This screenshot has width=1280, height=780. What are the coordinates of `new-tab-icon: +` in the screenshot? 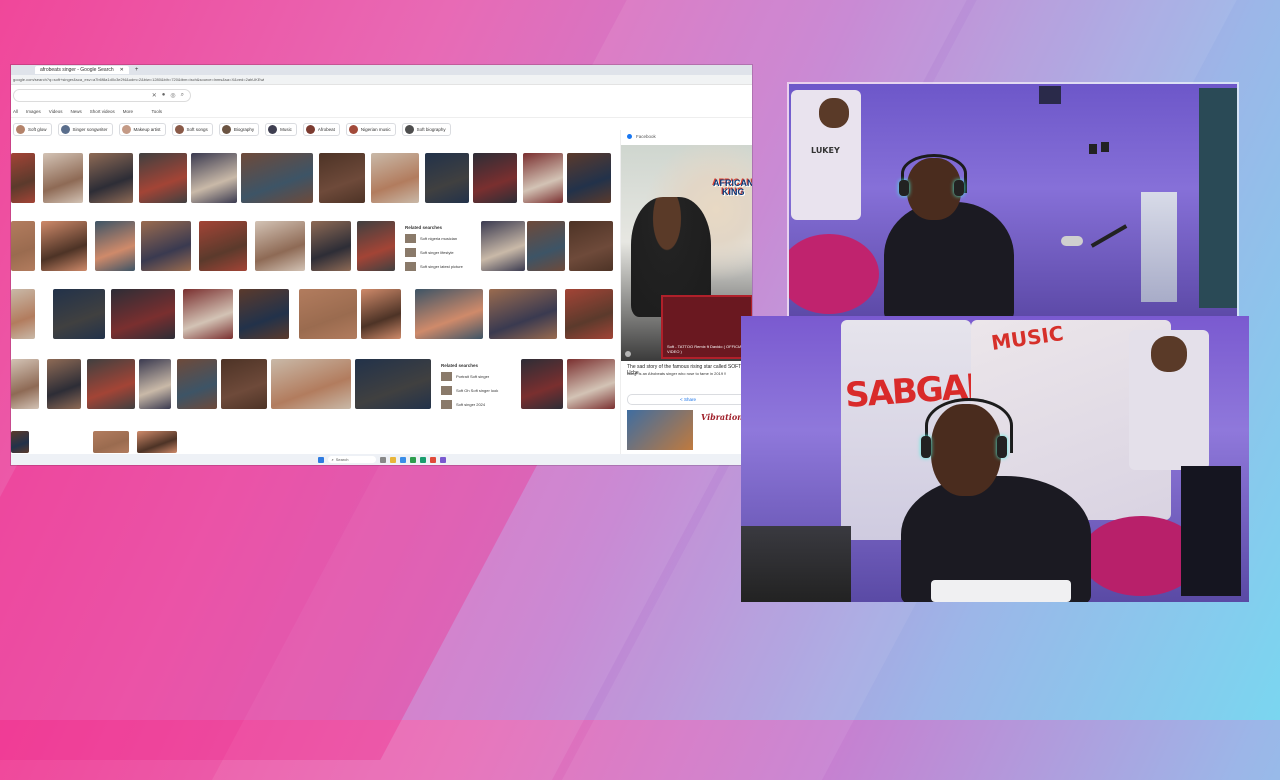 It's located at (137, 70).